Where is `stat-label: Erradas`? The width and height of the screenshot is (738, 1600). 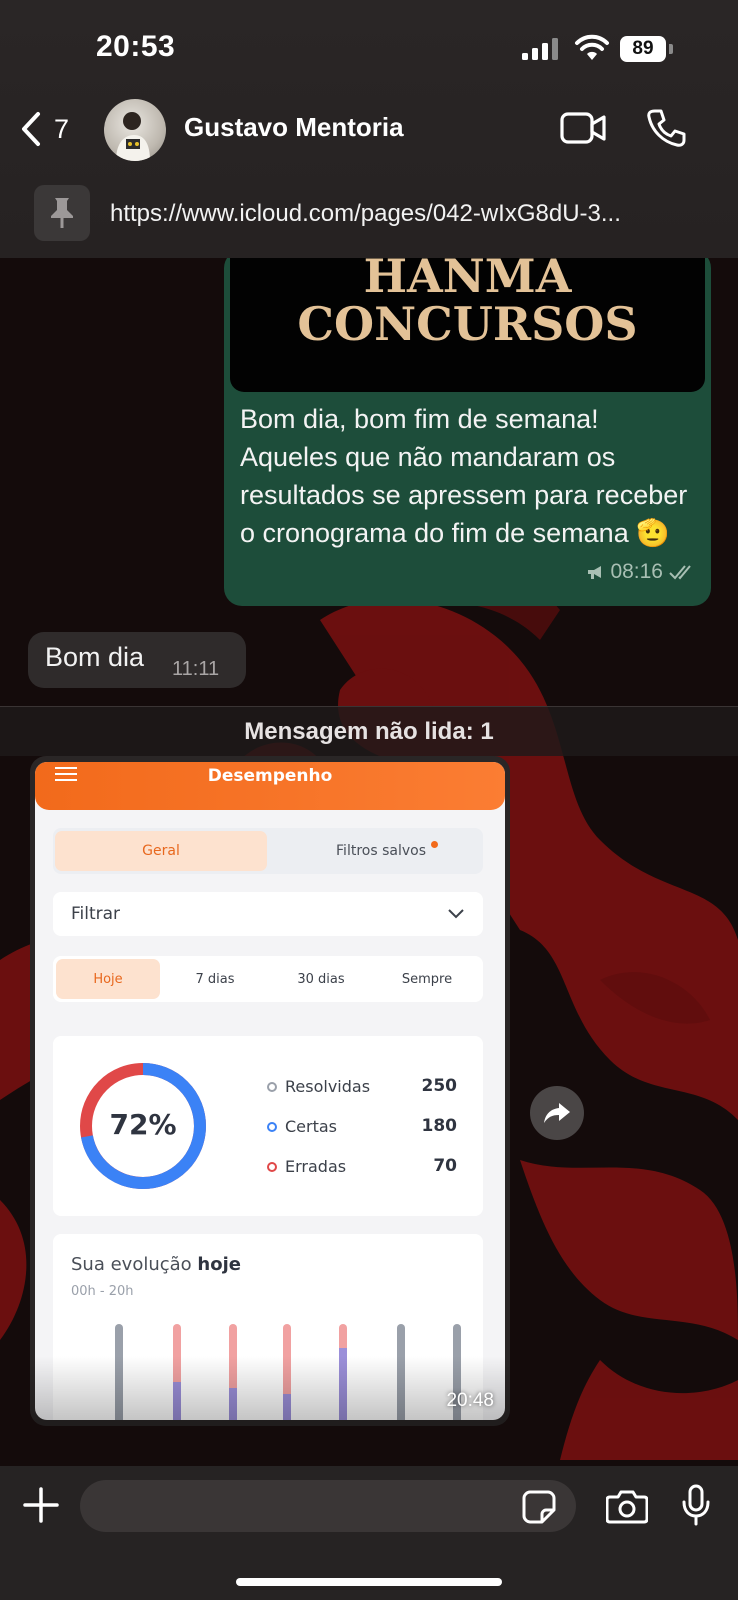
stat-label: Erradas is located at coordinates (316, 1166).